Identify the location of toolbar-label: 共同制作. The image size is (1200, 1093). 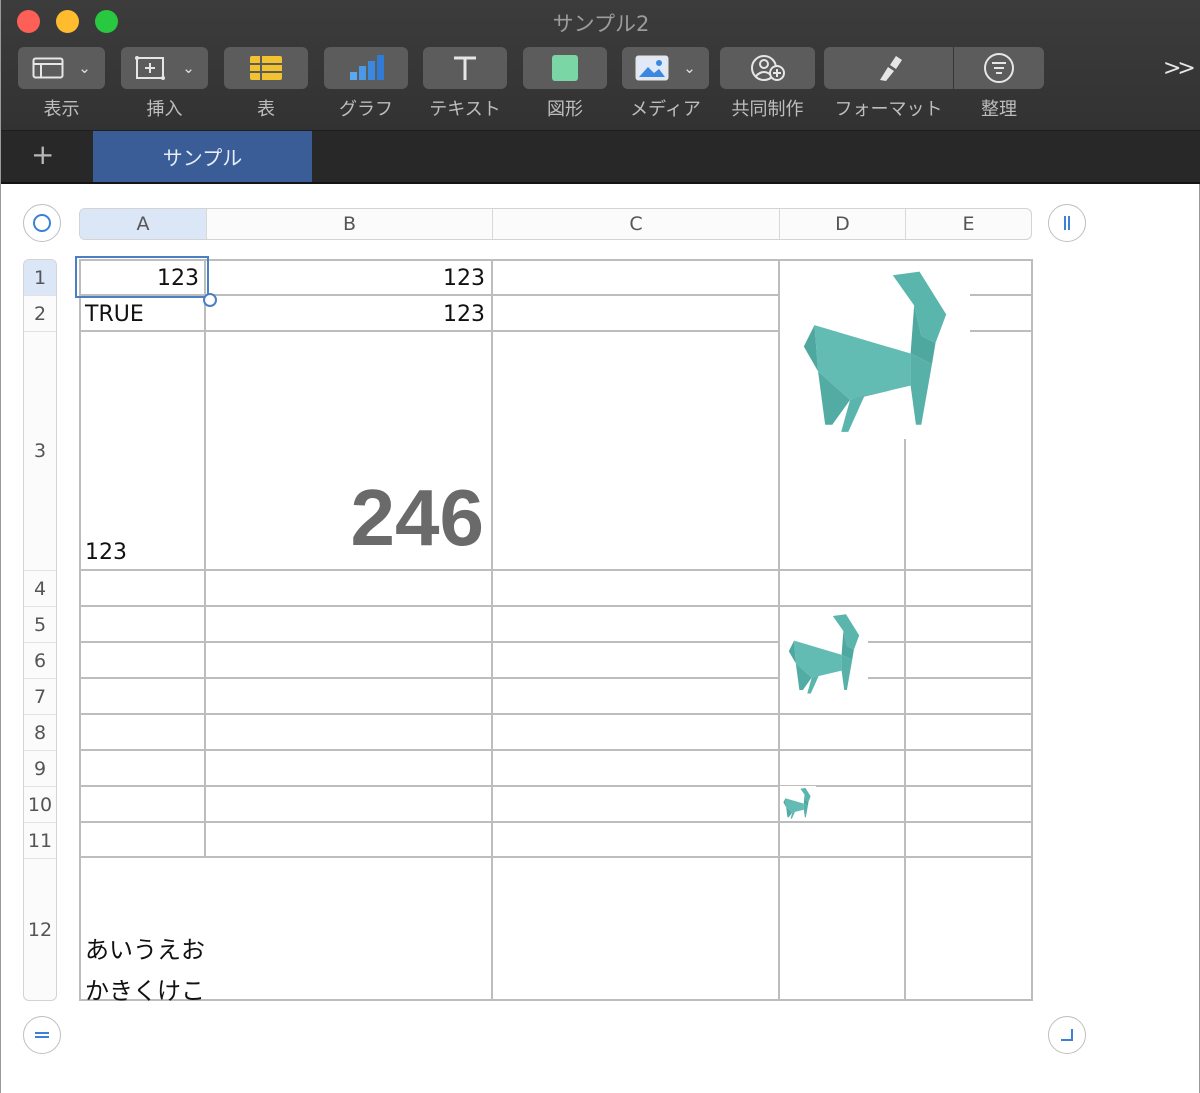
(767, 109).